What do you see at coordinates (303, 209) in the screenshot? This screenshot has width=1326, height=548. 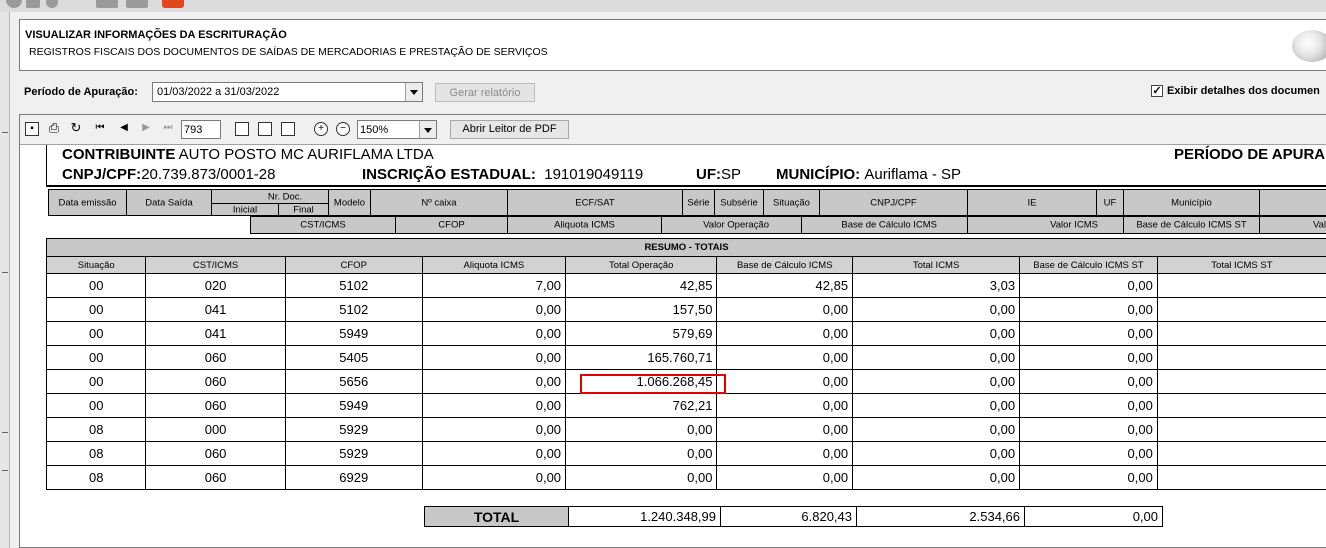 I see `header-final: Final` at bounding box center [303, 209].